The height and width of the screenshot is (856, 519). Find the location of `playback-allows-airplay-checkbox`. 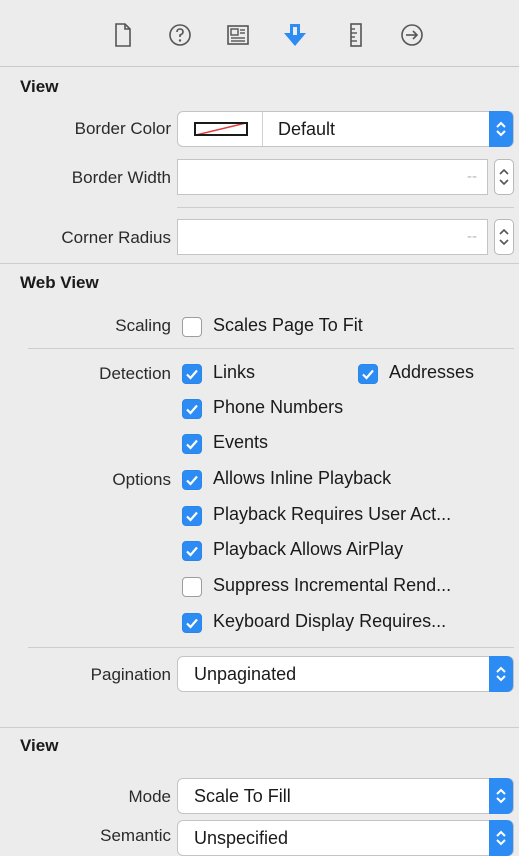

playback-allows-airplay-checkbox is located at coordinates (192, 551).